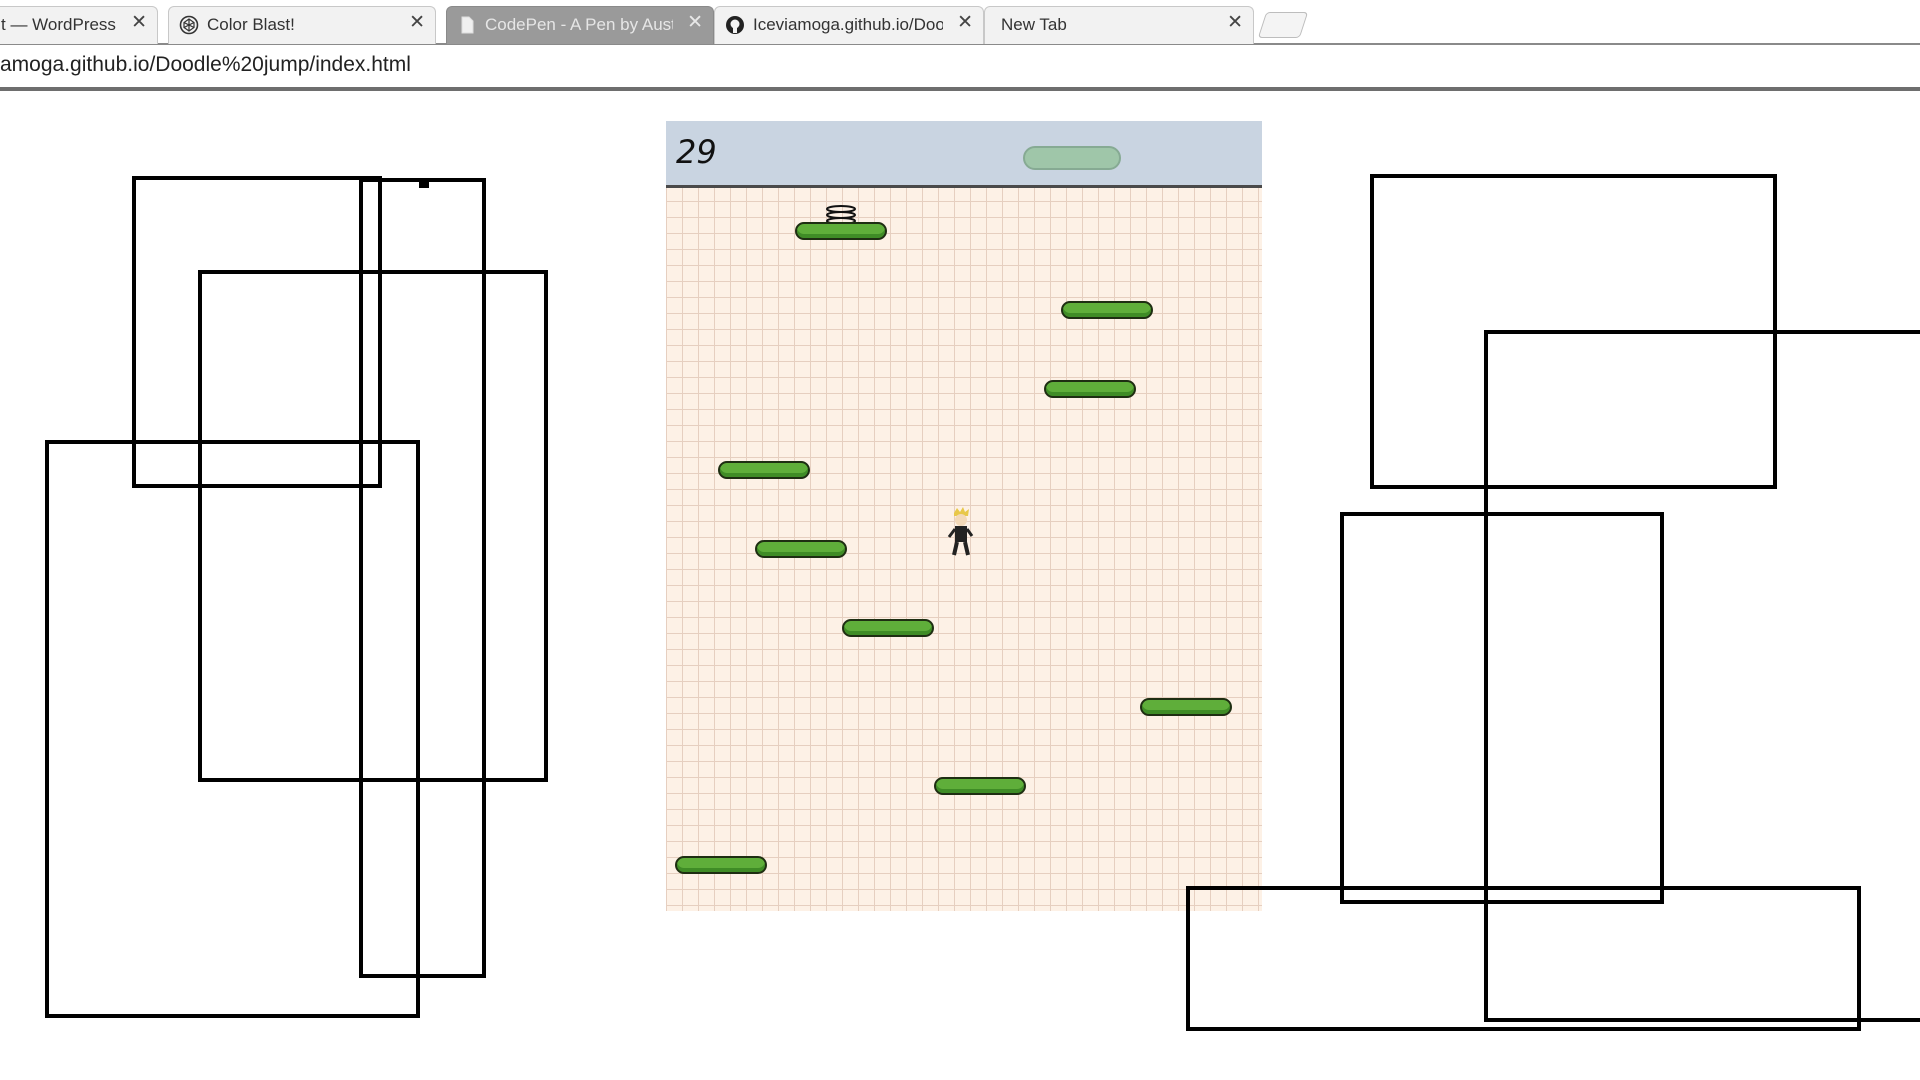 This screenshot has width=1920, height=1080. Describe the element at coordinates (251, 24) in the screenshot. I see `tab-title: Color Blast!` at that location.